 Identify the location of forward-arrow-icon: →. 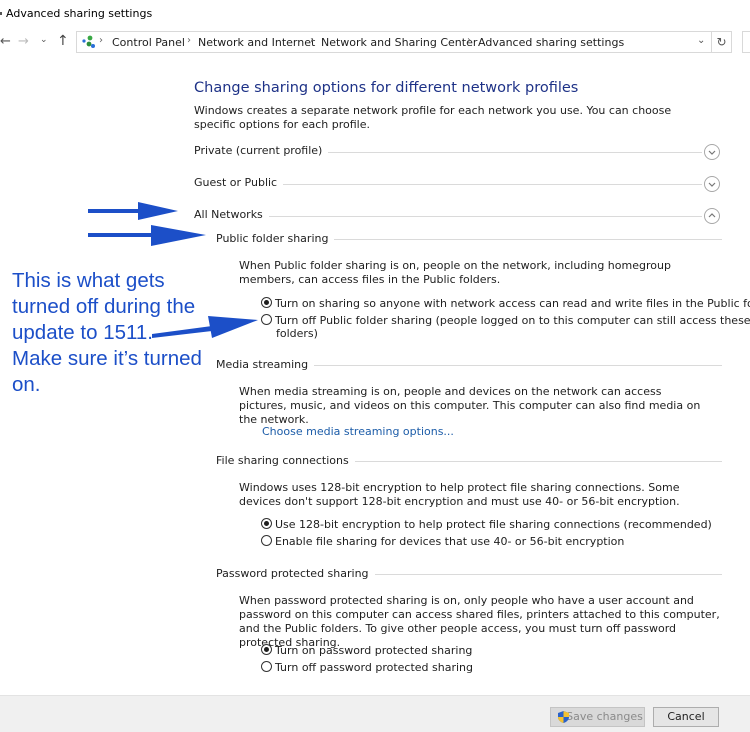
(23, 41).